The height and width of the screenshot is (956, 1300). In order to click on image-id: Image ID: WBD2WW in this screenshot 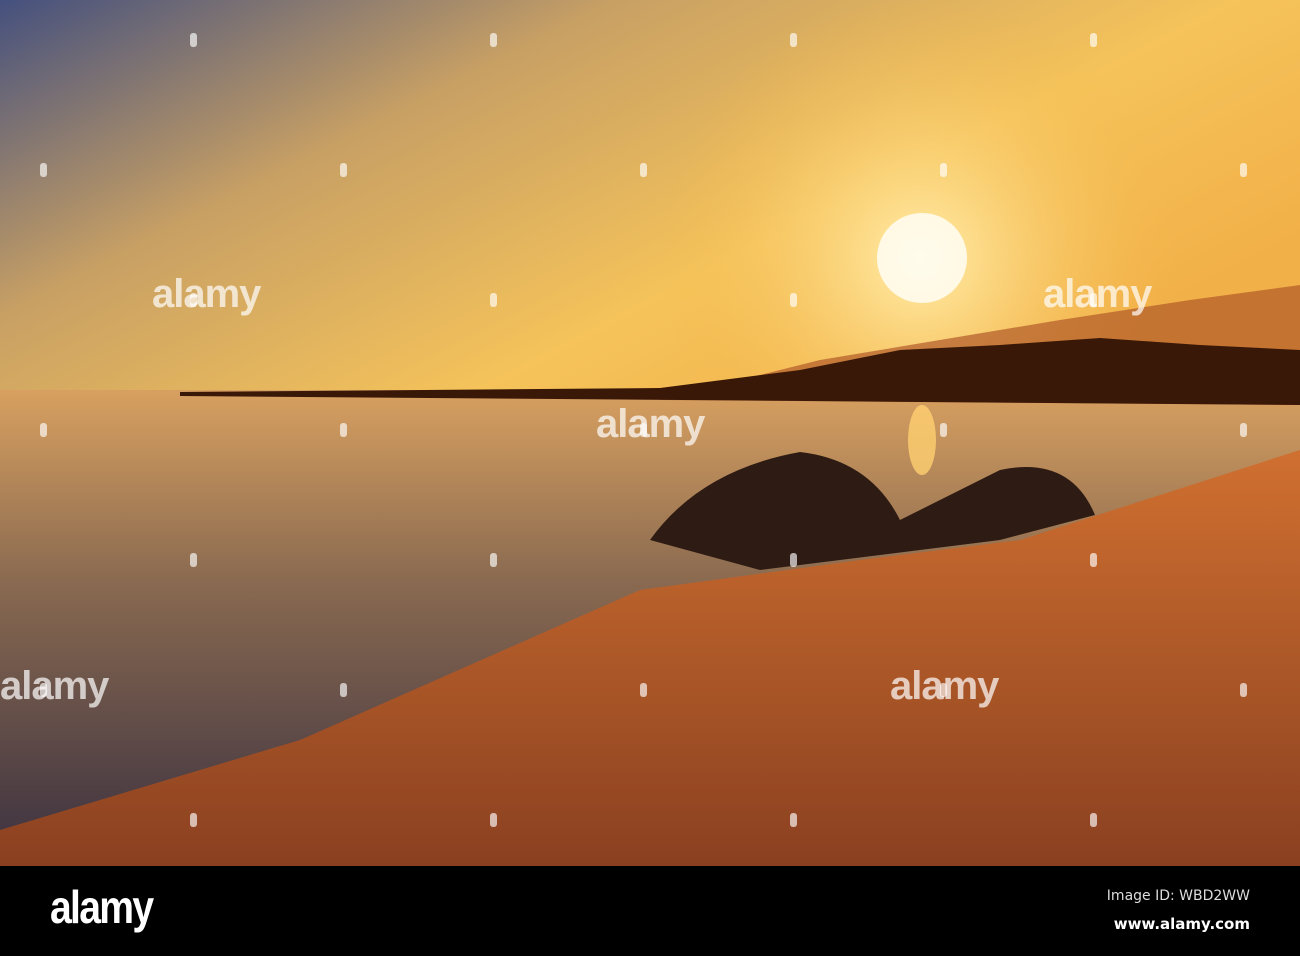, I will do `click(1178, 896)`.